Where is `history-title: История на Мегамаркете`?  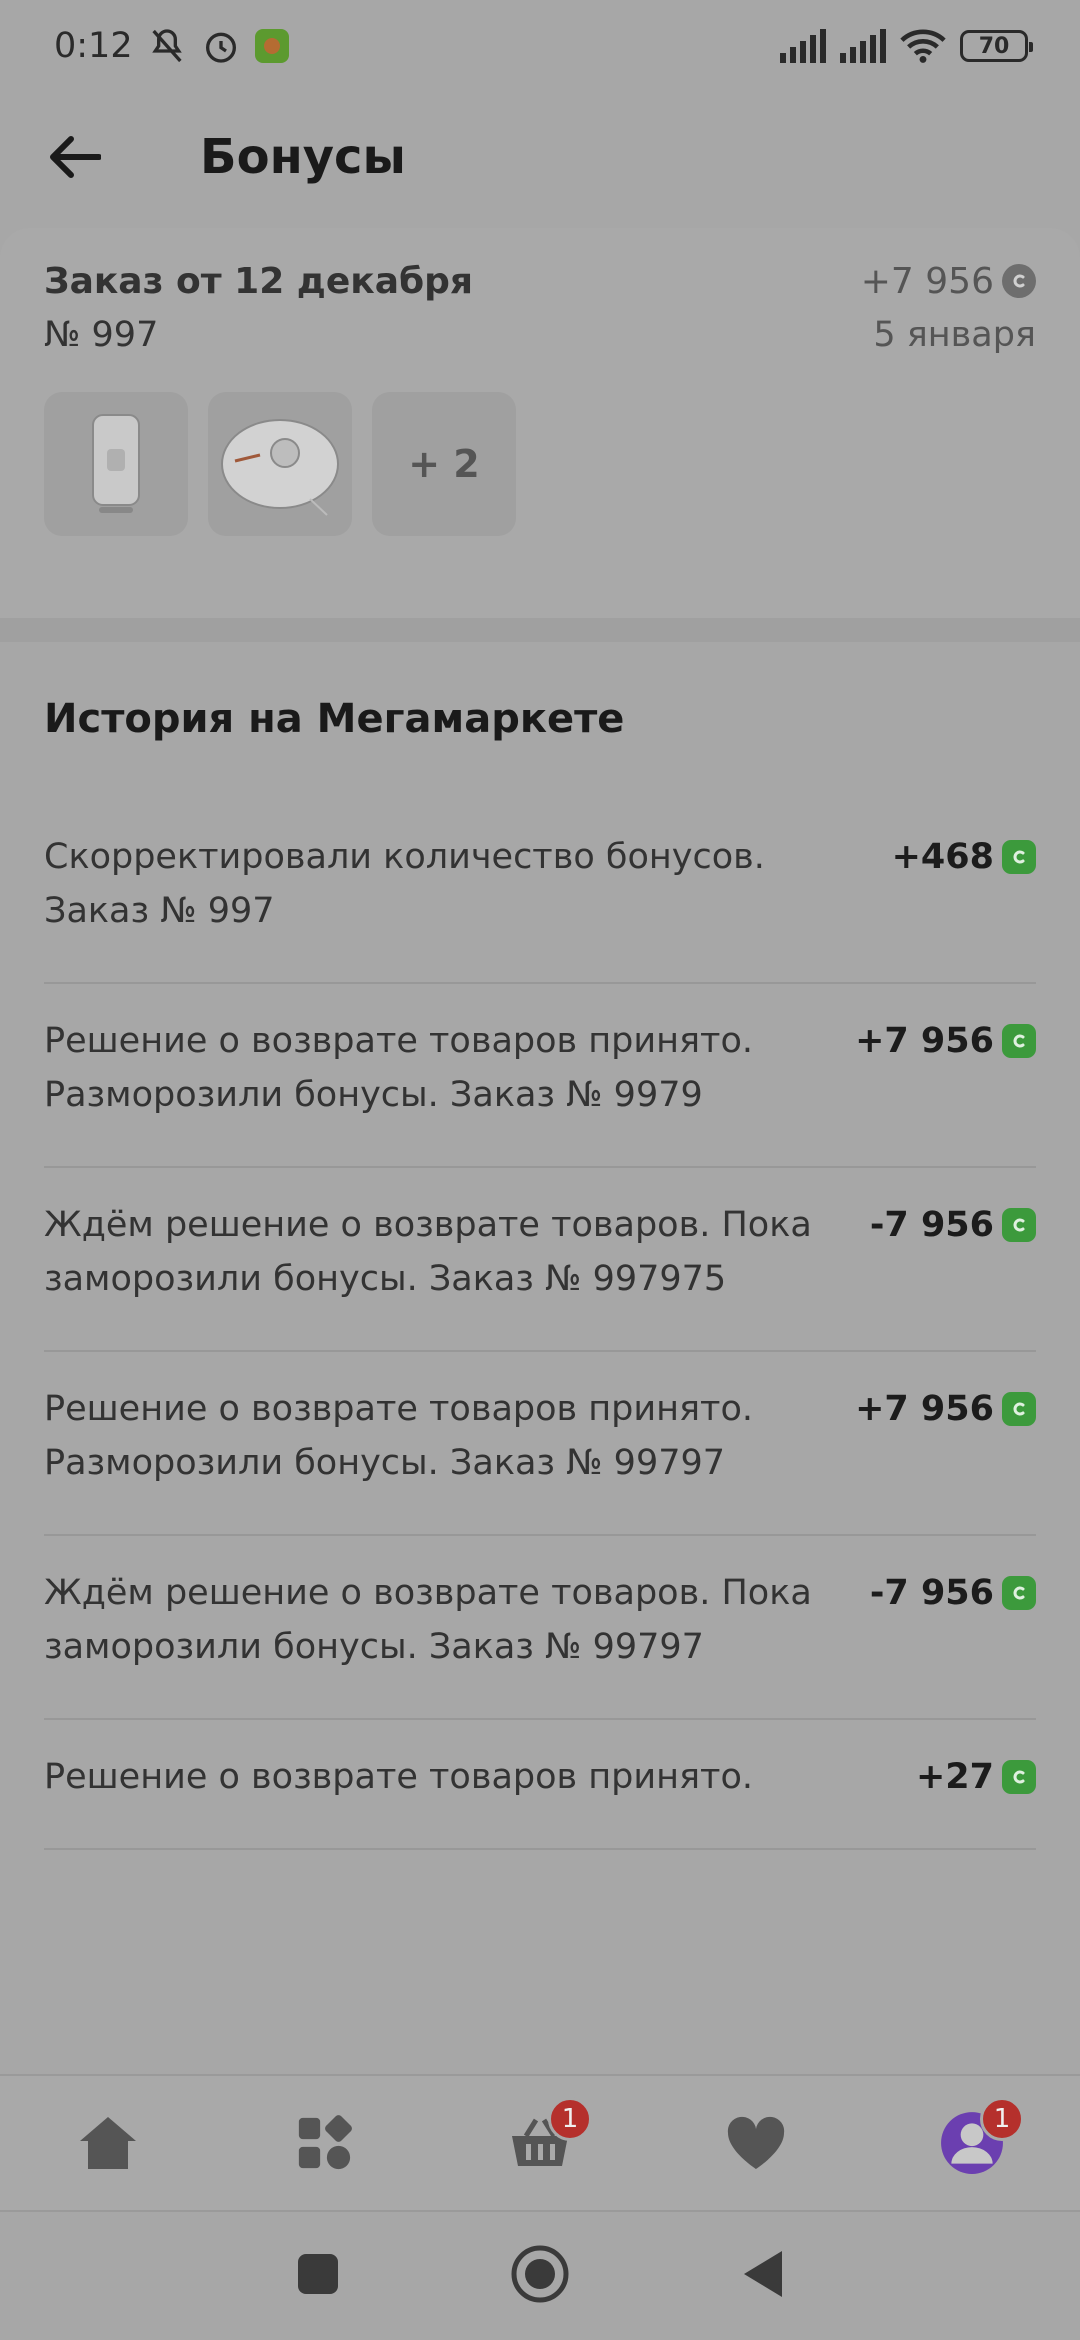
history-title: История на Мегамаркете is located at coordinates (334, 719).